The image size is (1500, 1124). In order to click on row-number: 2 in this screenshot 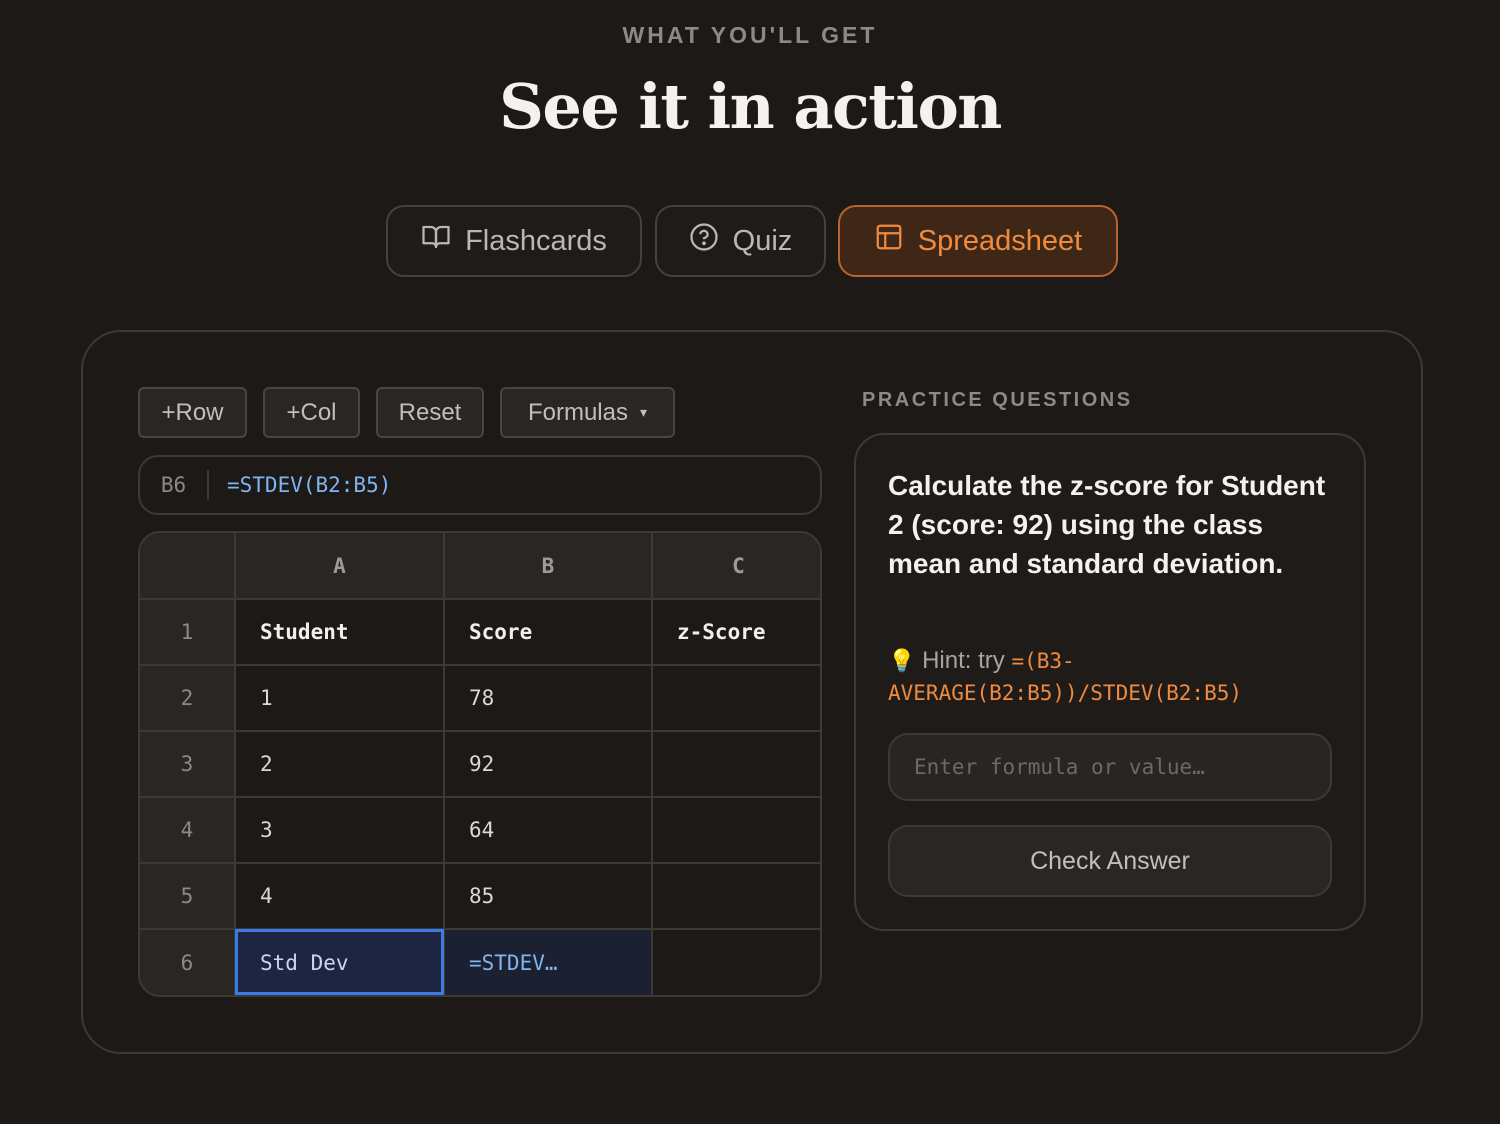, I will do `click(188, 698)`.